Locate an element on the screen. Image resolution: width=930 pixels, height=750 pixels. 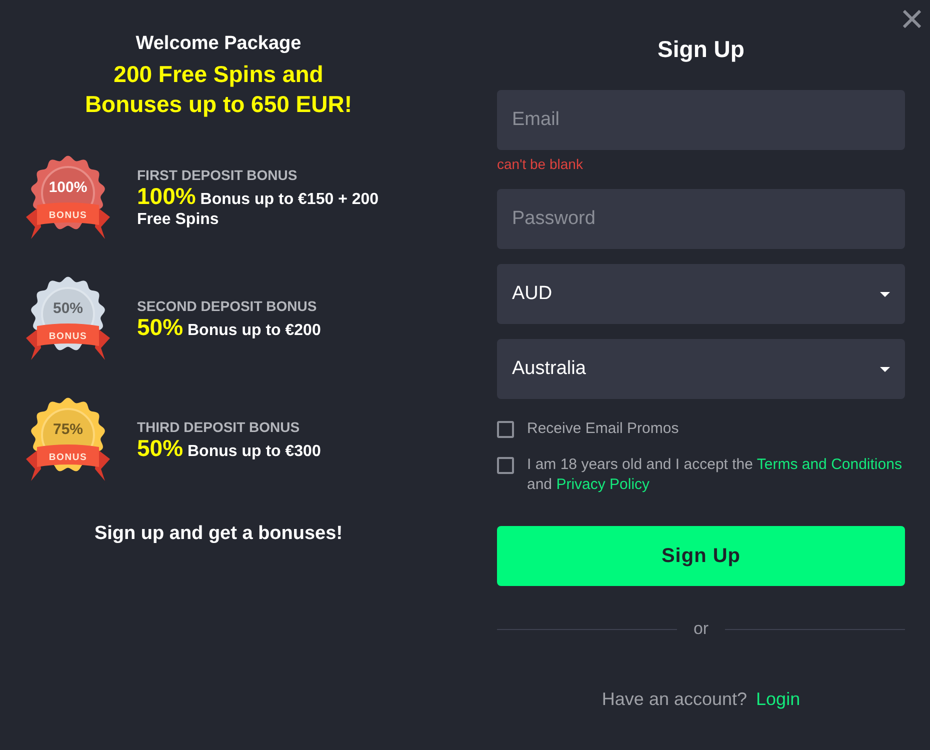
inline-link: Privacy Policy is located at coordinates (603, 484).